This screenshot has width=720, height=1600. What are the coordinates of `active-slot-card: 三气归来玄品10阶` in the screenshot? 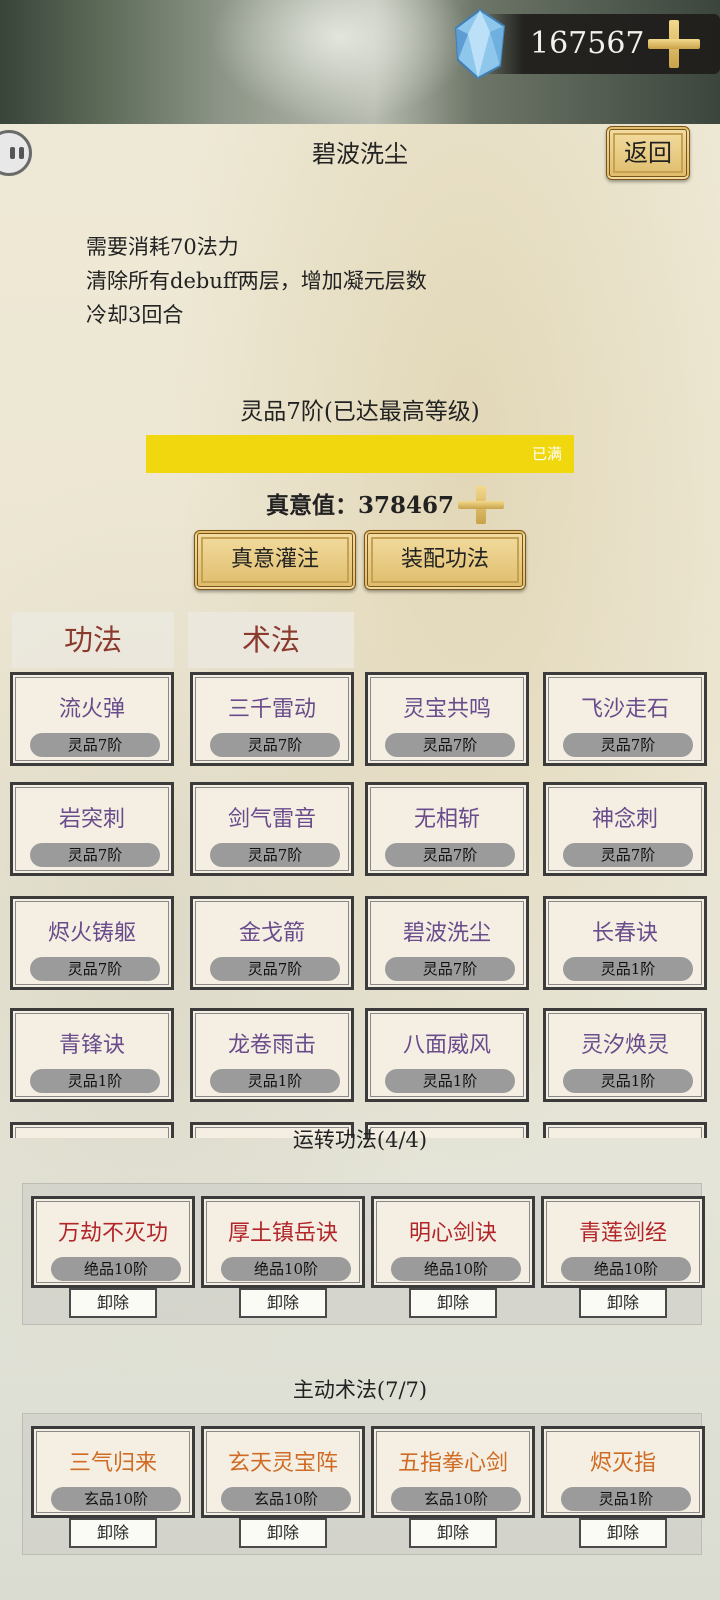 It's located at (113, 1472).